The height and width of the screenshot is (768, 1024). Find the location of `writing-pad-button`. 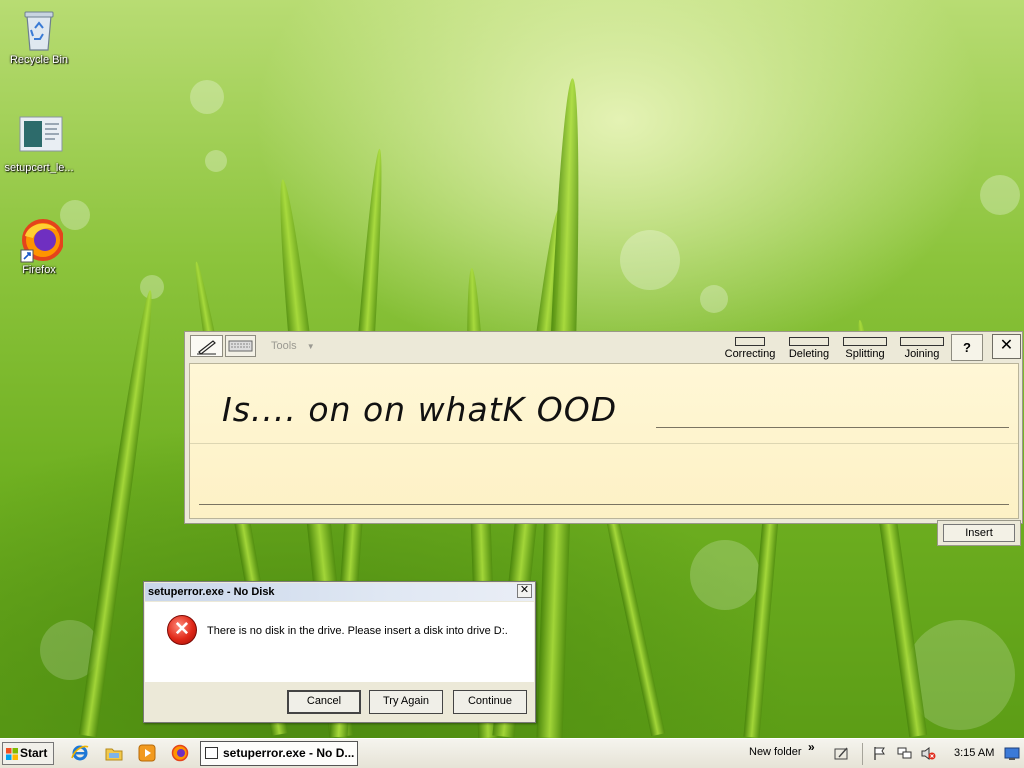

writing-pad-button is located at coordinates (206, 346).